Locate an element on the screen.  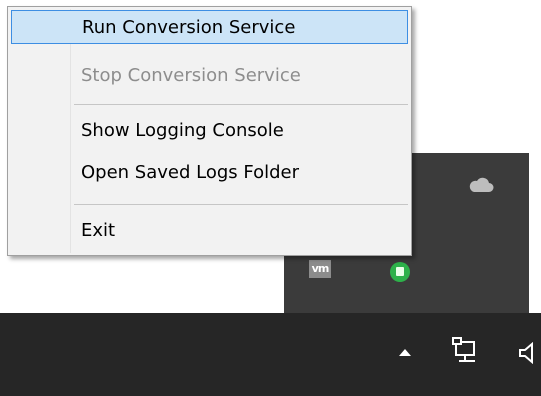
menu-item-label: Run Conversion Service is located at coordinates (189, 27).